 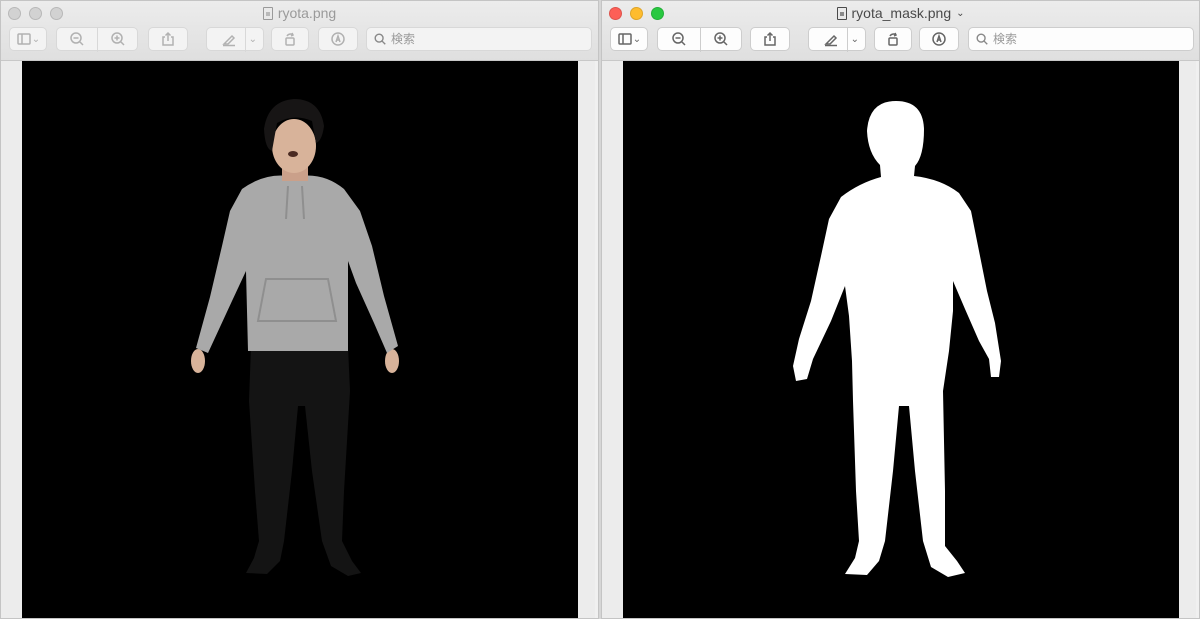 I want to click on face, so click(x=294, y=146).